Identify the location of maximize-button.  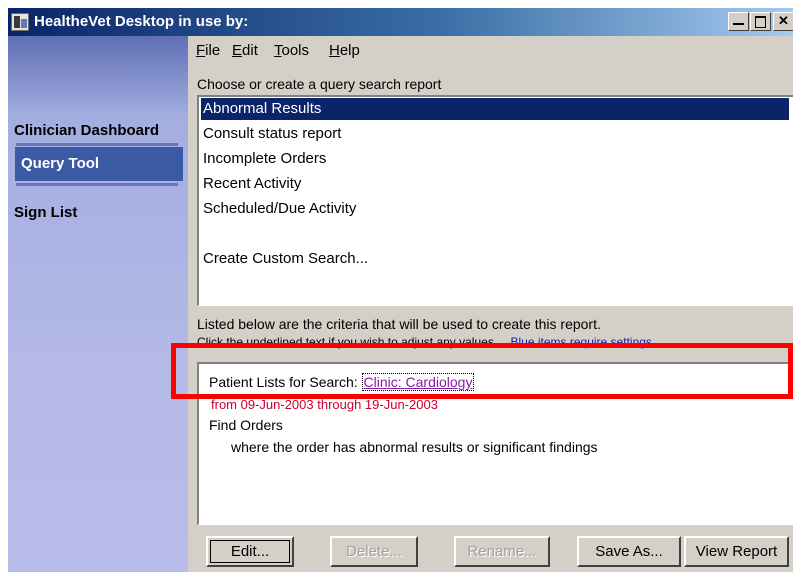
(760, 21).